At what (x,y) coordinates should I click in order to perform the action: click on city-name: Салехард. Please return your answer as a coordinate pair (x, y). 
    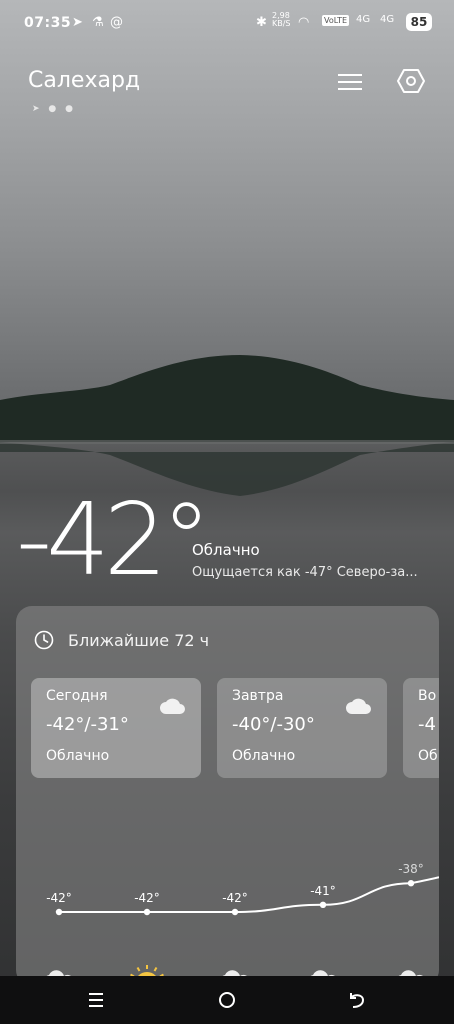
    Looking at the image, I should click on (84, 80).